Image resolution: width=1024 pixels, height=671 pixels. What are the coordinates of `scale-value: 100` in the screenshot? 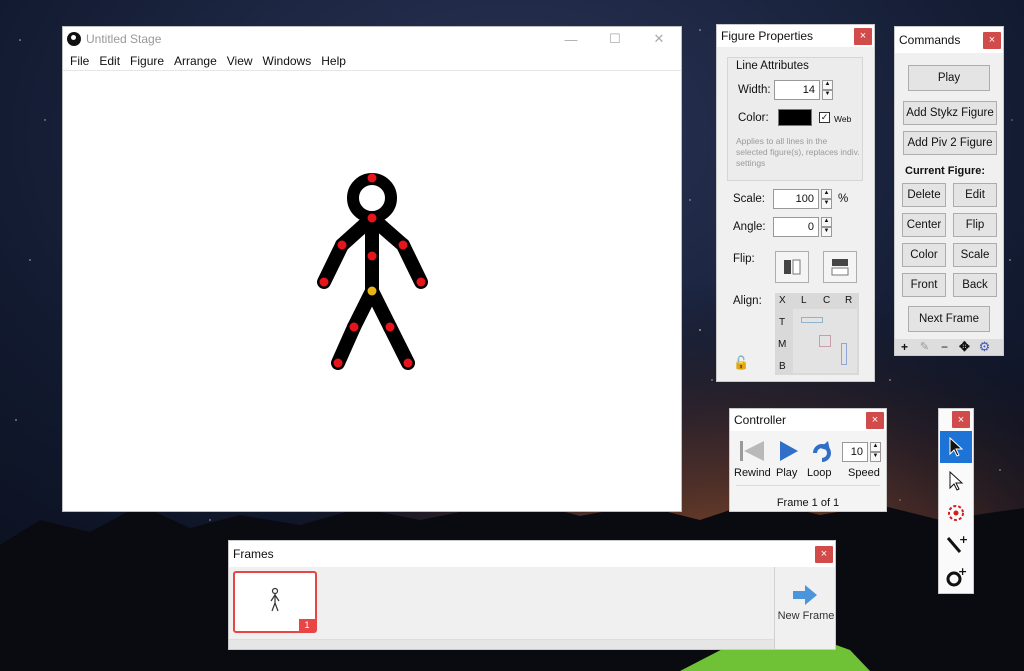 It's located at (796, 199).